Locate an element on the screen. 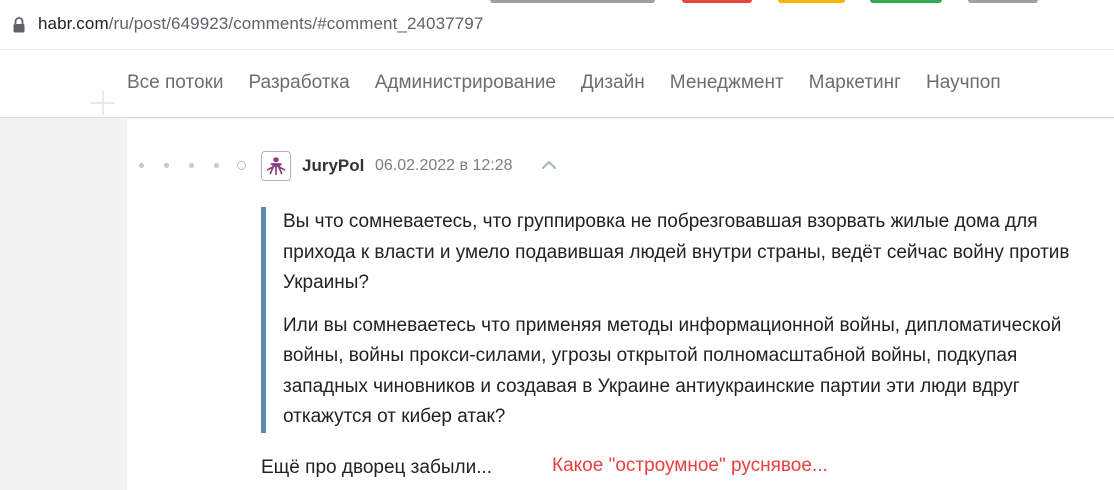 The image size is (1114, 490). nav-item-design: Дизайн is located at coordinates (613, 83).